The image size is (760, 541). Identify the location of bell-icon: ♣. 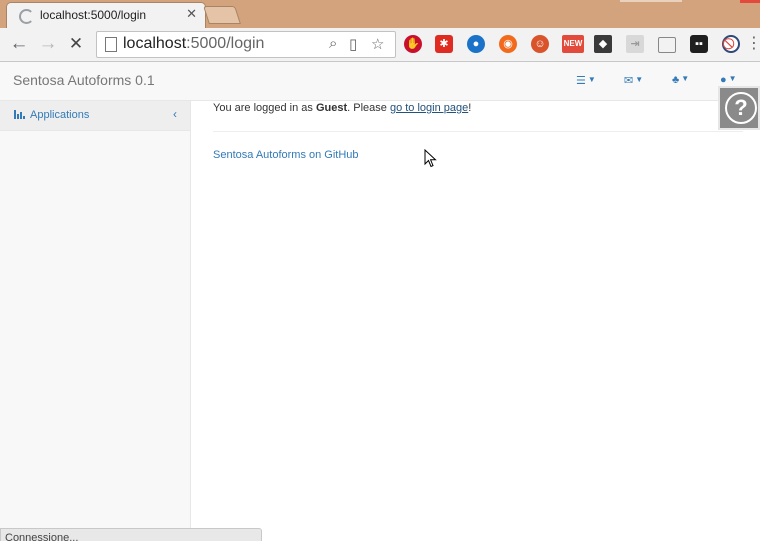
(676, 80).